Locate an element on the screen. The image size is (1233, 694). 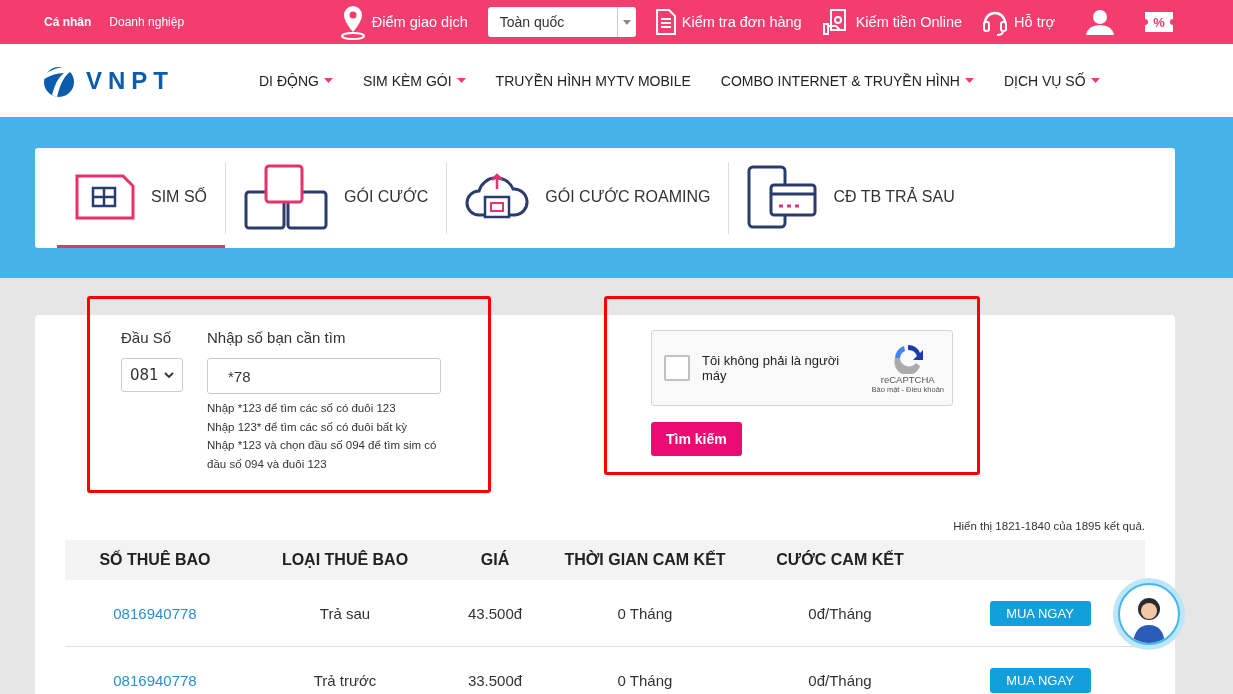
service-tab: GÓI CƯỚC ROAMING is located at coordinates (588, 198).